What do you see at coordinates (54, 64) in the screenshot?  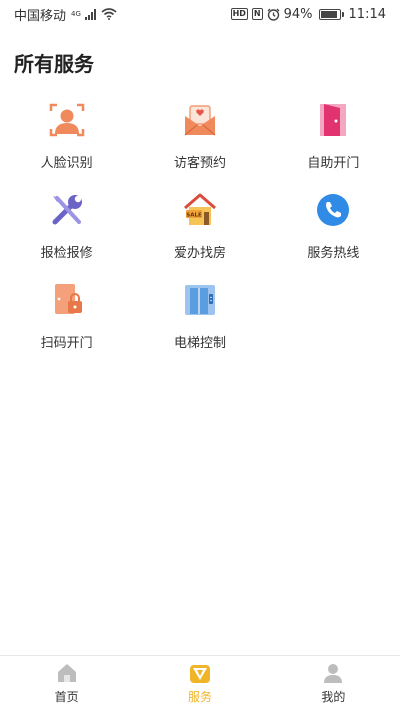 I see `page-title: 所有服务` at bounding box center [54, 64].